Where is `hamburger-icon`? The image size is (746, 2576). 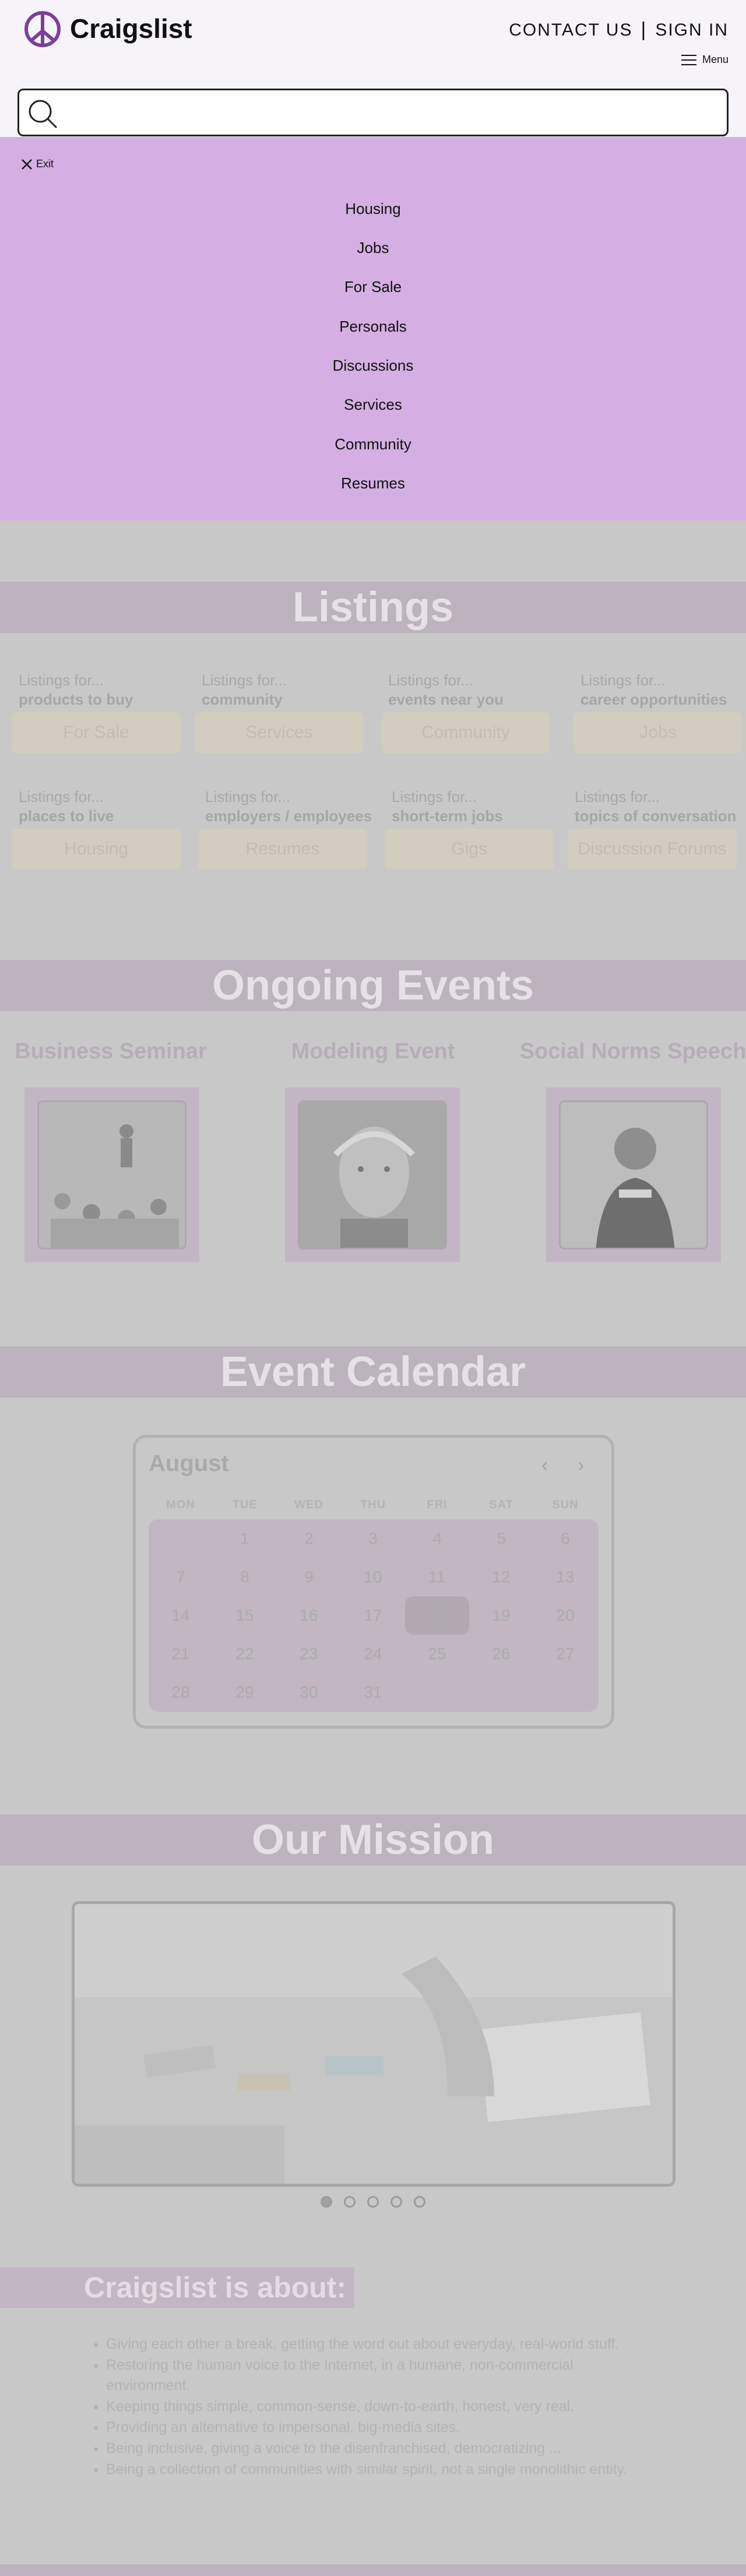 hamburger-icon is located at coordinates (688, 60).